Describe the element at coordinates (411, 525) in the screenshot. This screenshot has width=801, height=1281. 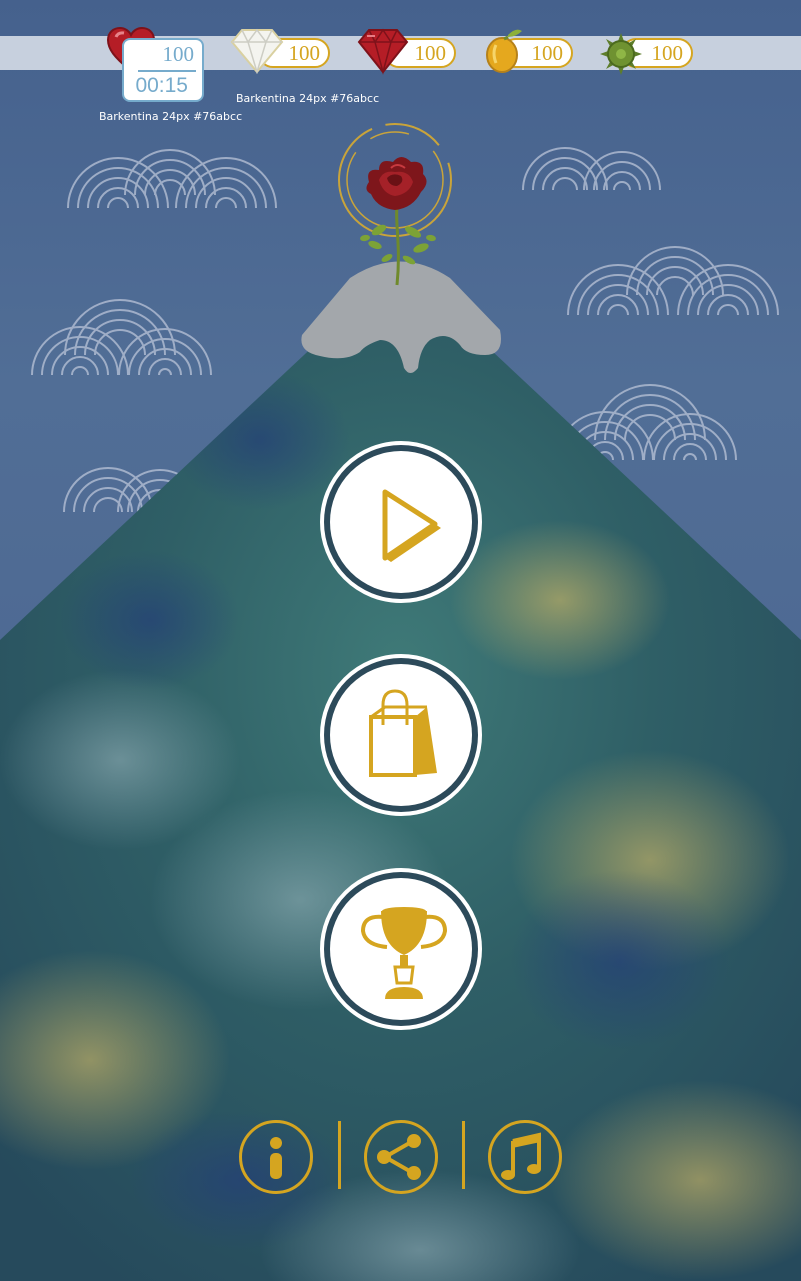
I see `play-icon` at that location.